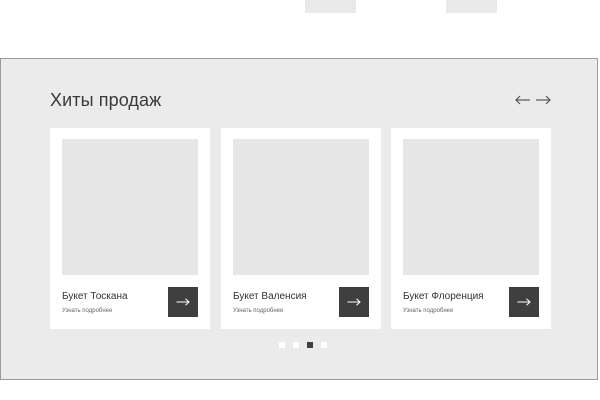  Describe the element at coordinates (443, 296) in the screenshot. I see `product-title: Букет Флоренция` at that location.